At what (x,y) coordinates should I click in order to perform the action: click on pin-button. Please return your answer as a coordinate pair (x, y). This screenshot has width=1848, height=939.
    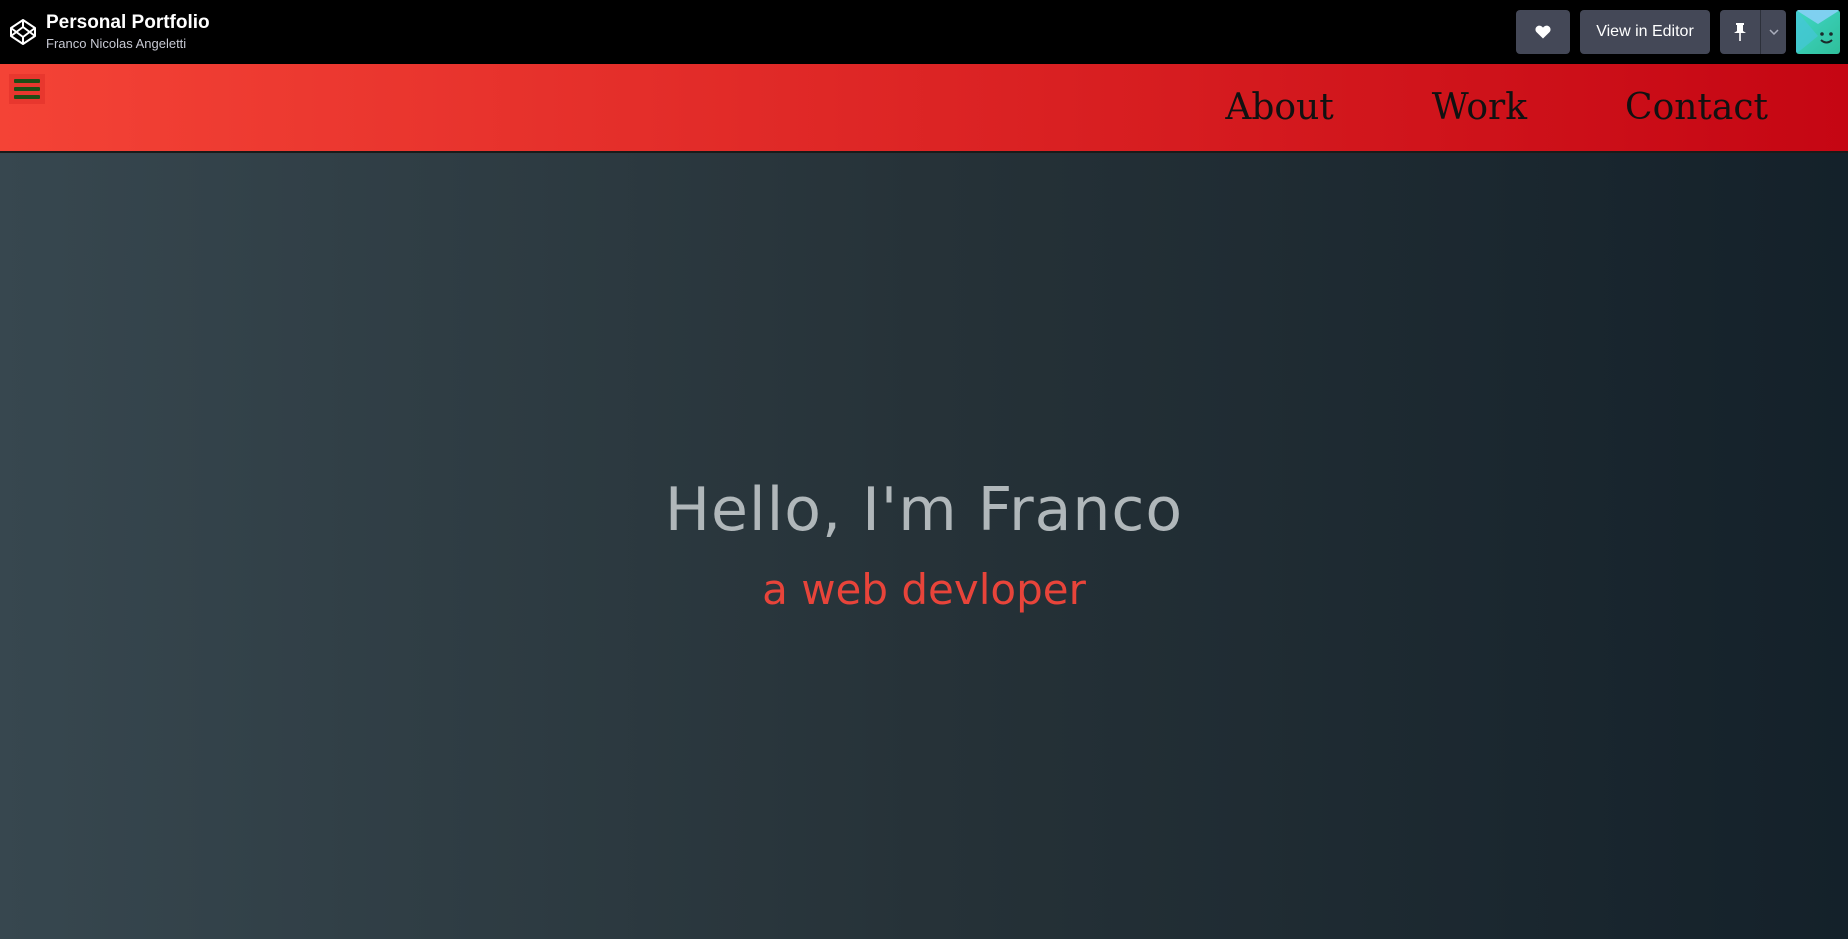
    Looking at the image, I should click on (1740, 32).